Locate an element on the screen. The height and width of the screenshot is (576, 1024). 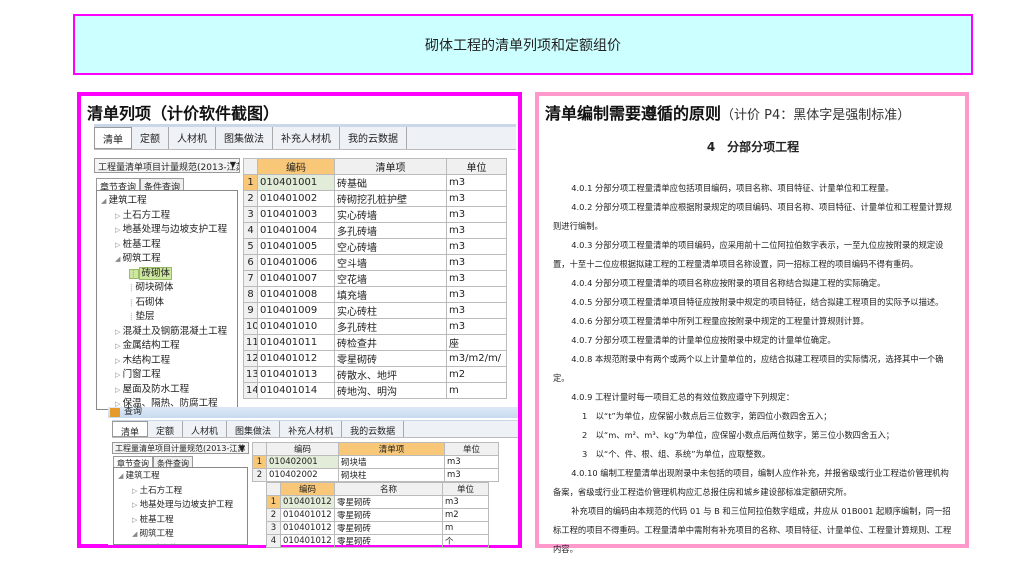
table-row: 12 010401012 零星砌砖 m3/m2/m/ is located at coordinates (375, 358).